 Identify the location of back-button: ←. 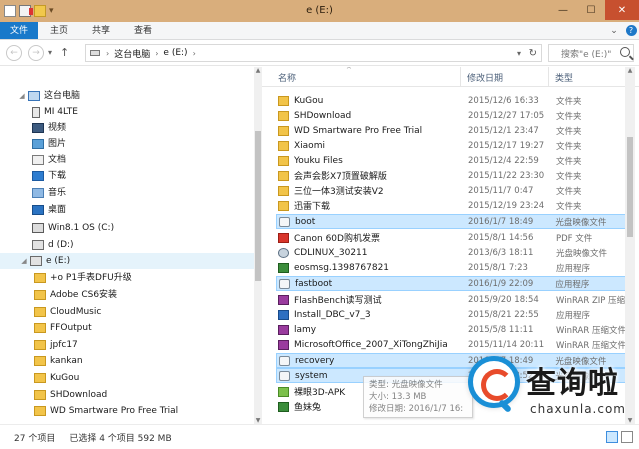
(14, 52).